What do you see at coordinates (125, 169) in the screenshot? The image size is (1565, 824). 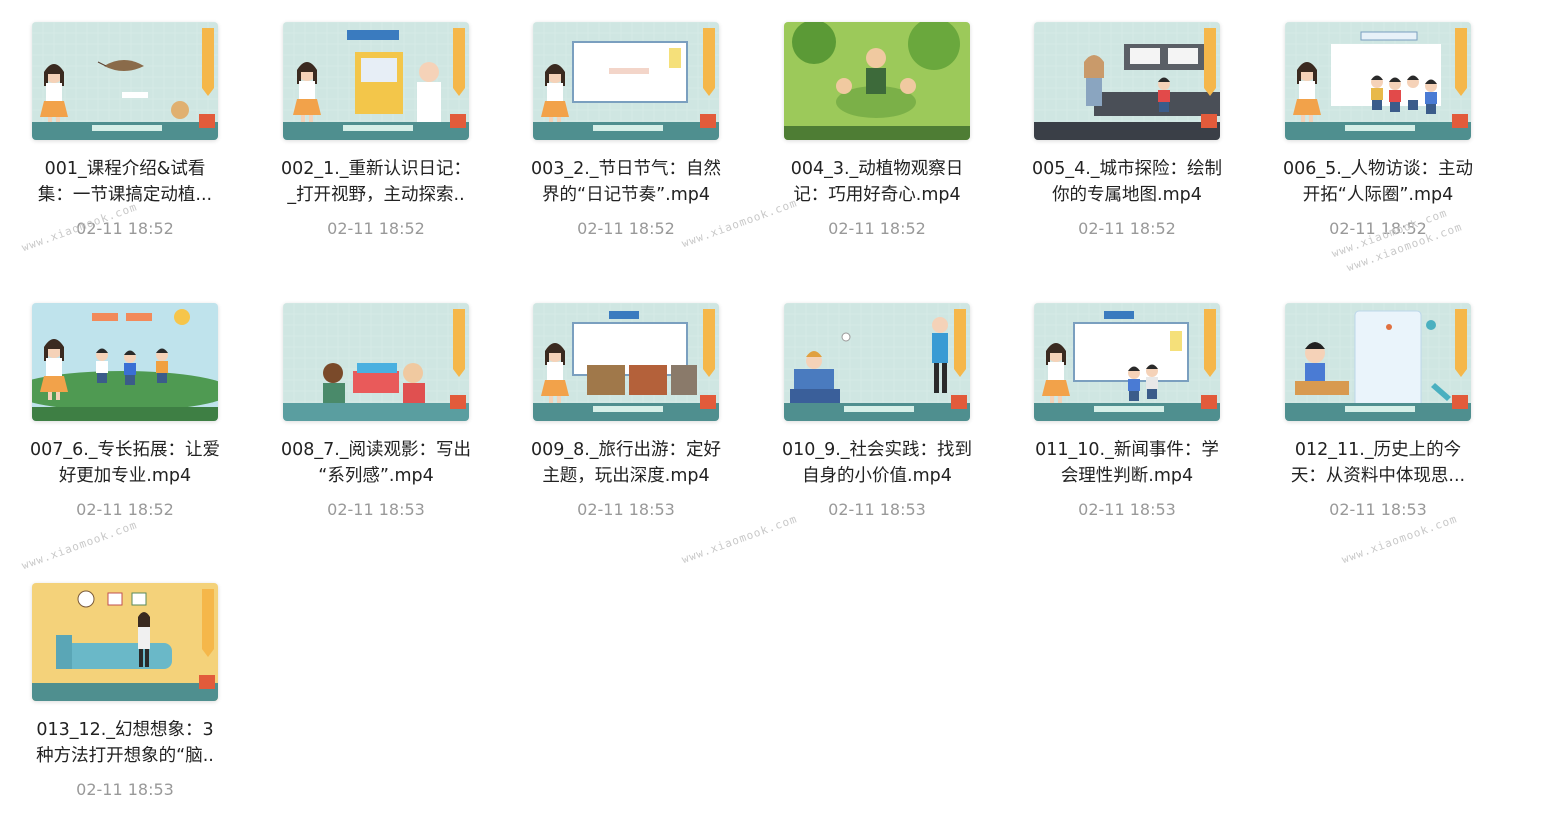 I see `file-name-line-1: 001_课程介绍&试看` at bounding box center [125, 169].